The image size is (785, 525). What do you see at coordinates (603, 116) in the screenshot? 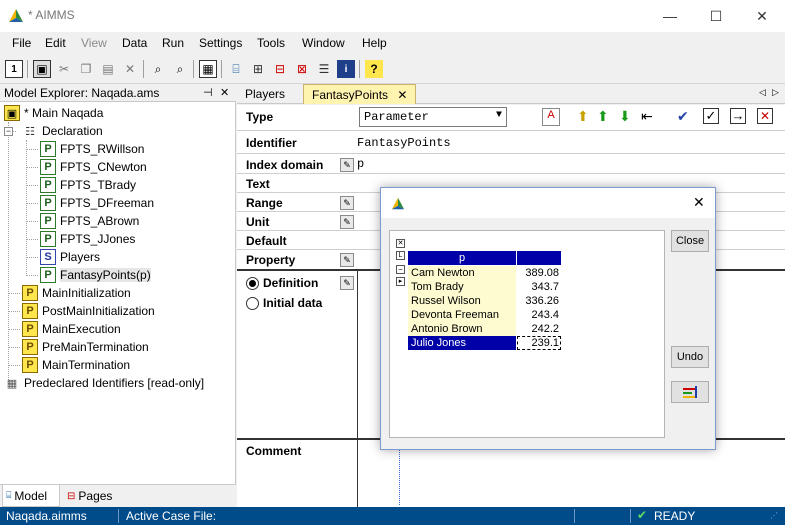
I see `arrow-up-green-icon: ⬆` at bounding box center [603, 116].